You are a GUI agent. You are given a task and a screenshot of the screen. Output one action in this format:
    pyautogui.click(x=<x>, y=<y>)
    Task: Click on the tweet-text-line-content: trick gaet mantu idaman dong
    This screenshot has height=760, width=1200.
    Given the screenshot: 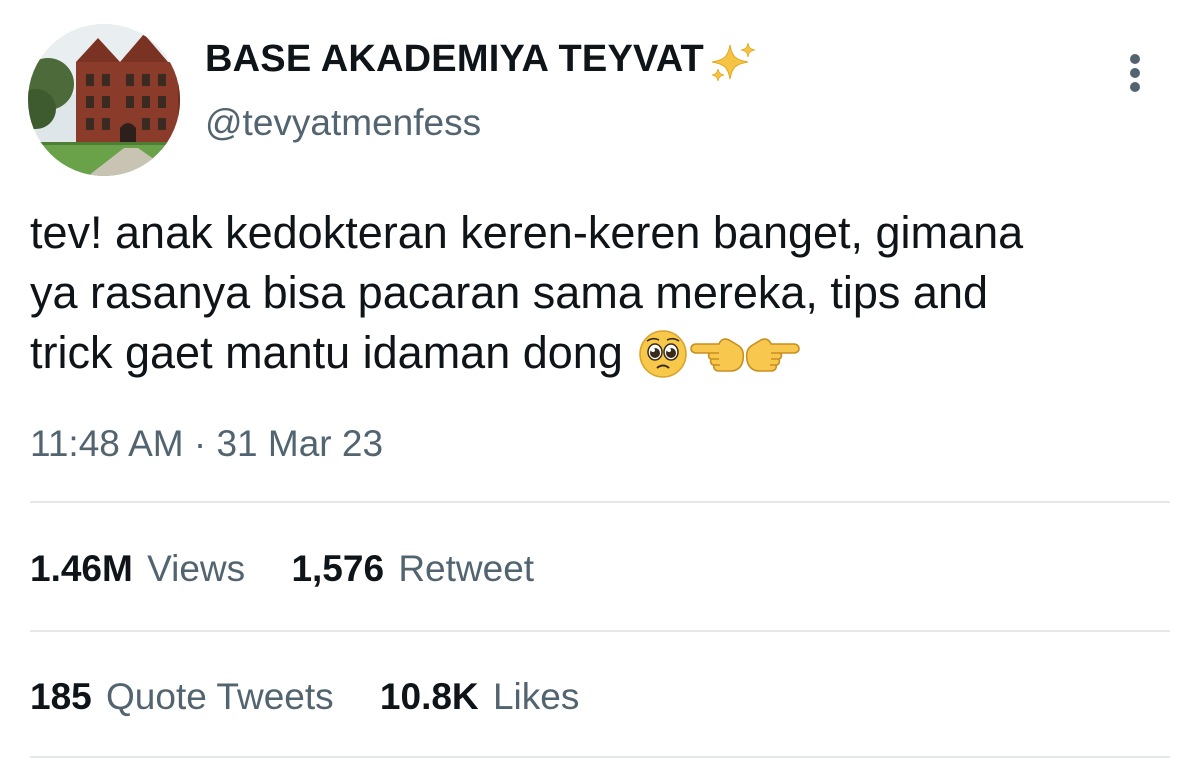 What is the action you would take?
    pyautogui.click(x=326, y=352)
    